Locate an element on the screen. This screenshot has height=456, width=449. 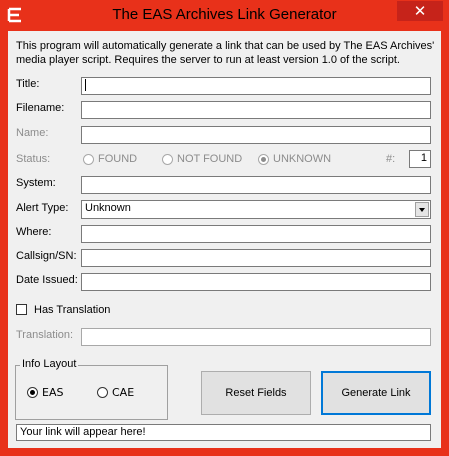
info-layout-group: Info Layout EAS CAE is located at coordinates (91, 389).